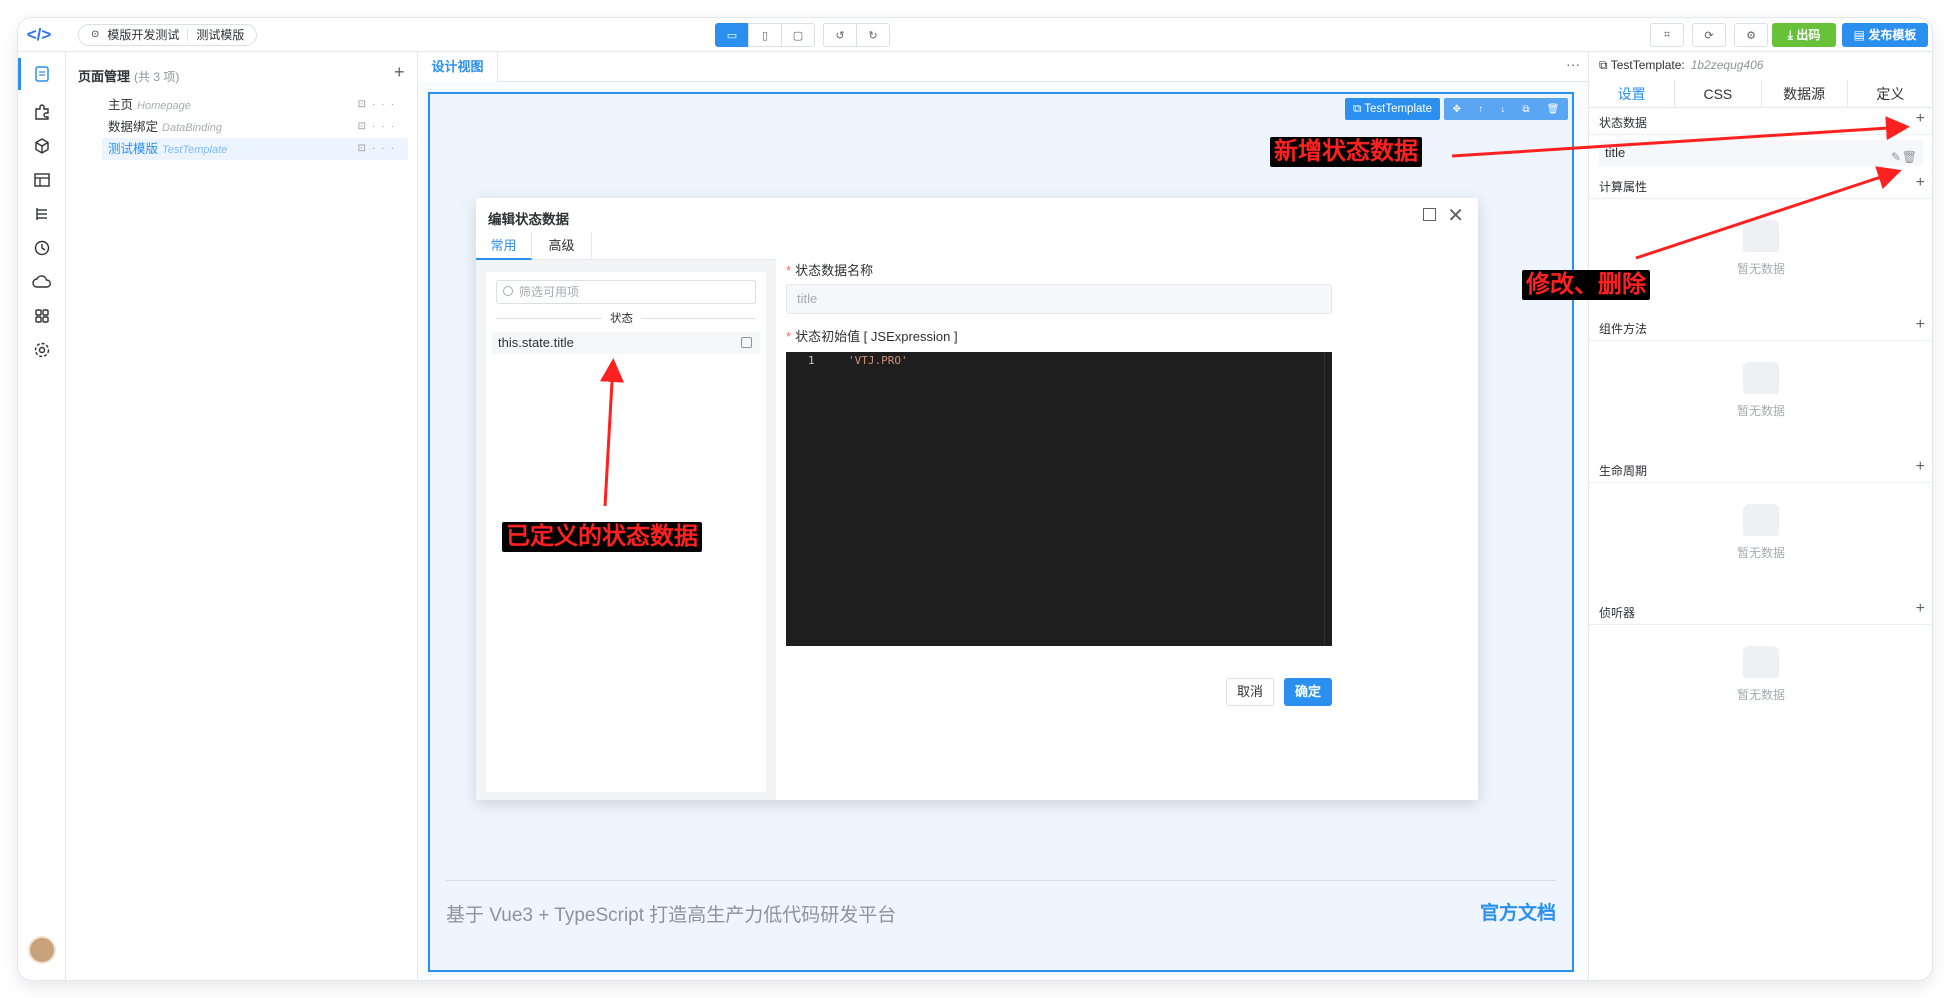 The height and width of the screenshot is (998, 1950). I want to click on desktop-view-icon: ▭, so click(732, 35).